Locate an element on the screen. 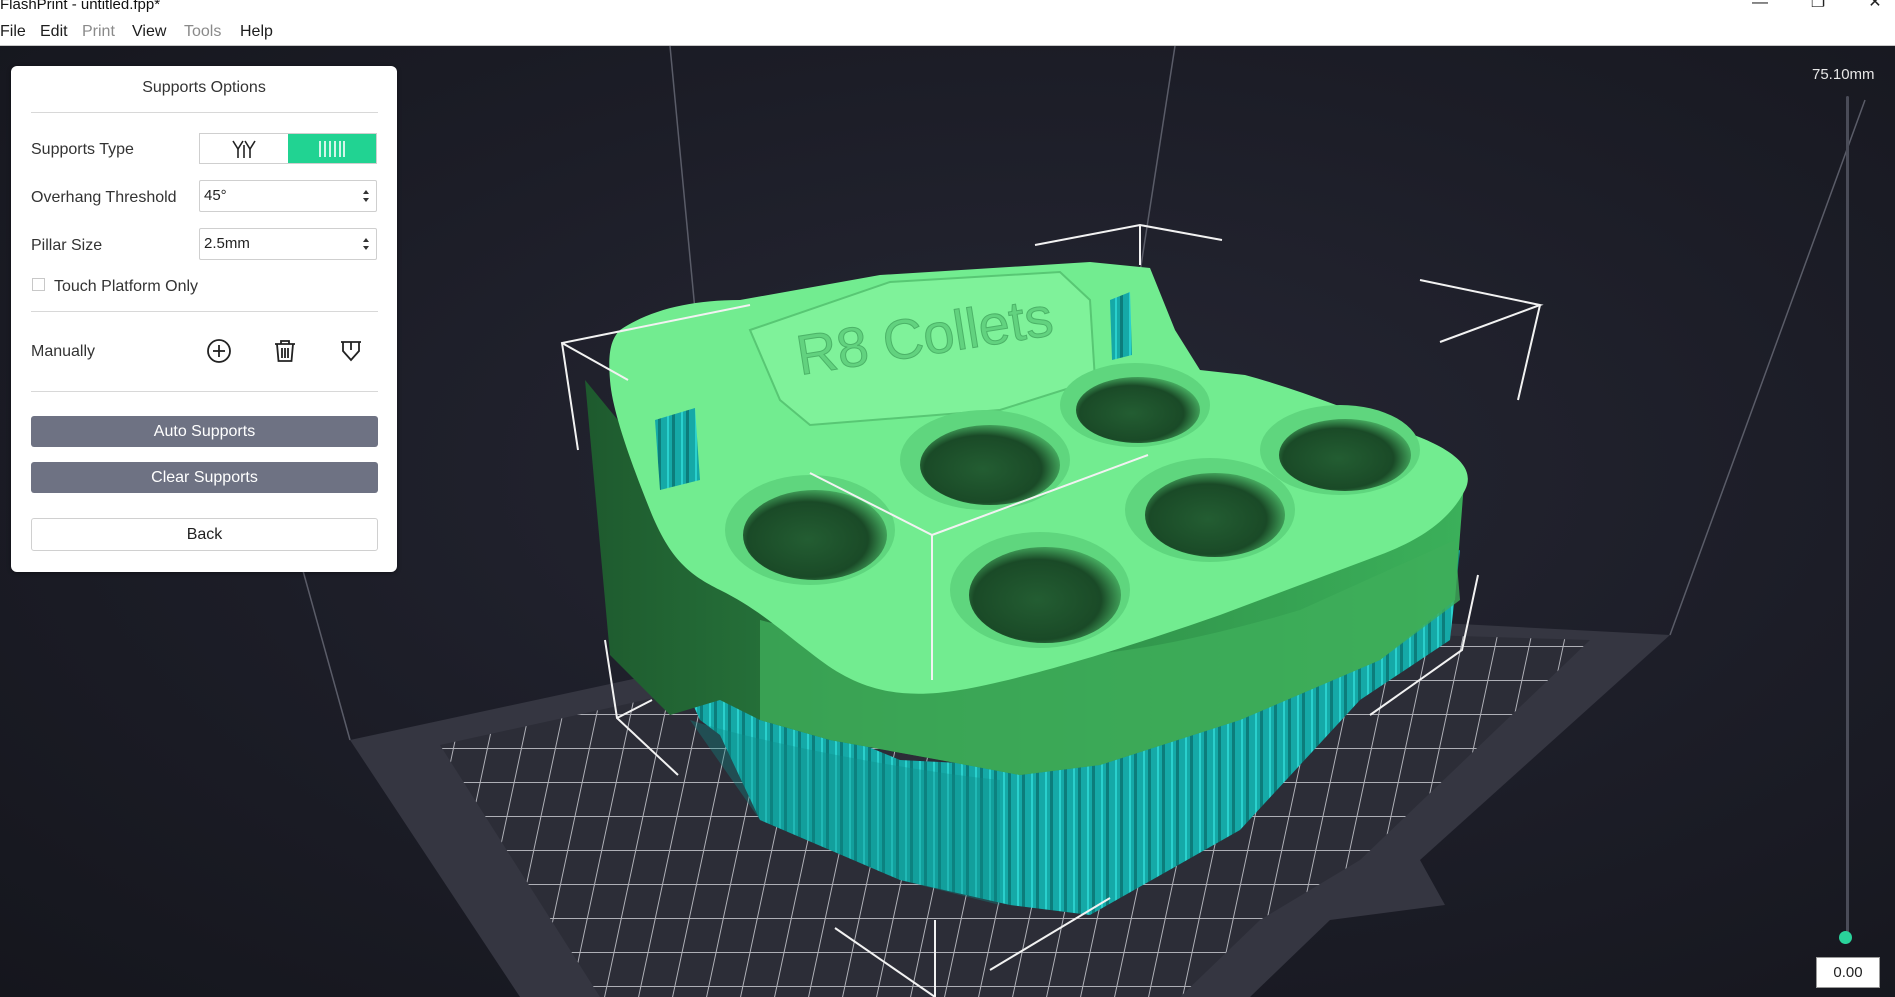 This screenshot has width=1895, height=997. menu-print: Print is located at coordinates (98, 31).